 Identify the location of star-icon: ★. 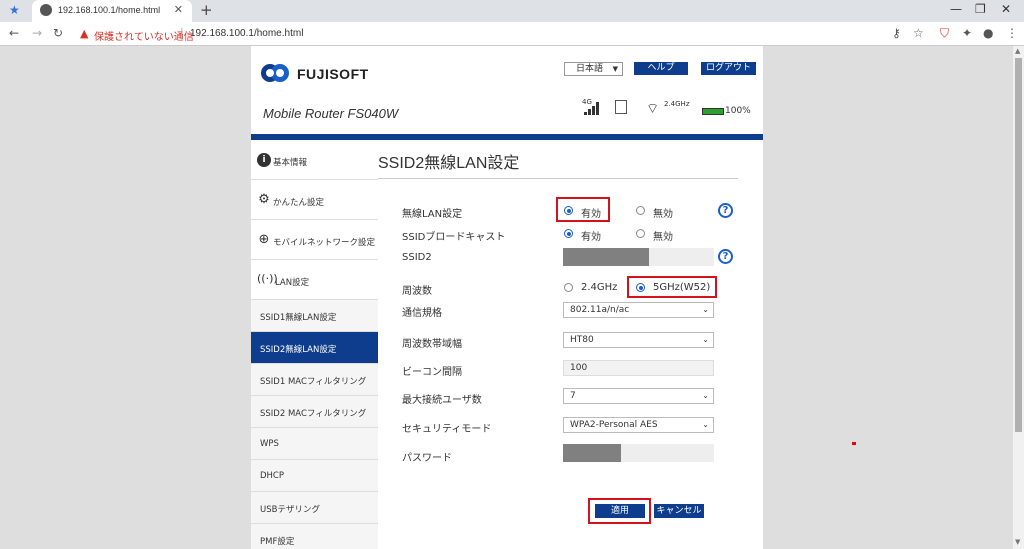
(14, 10).